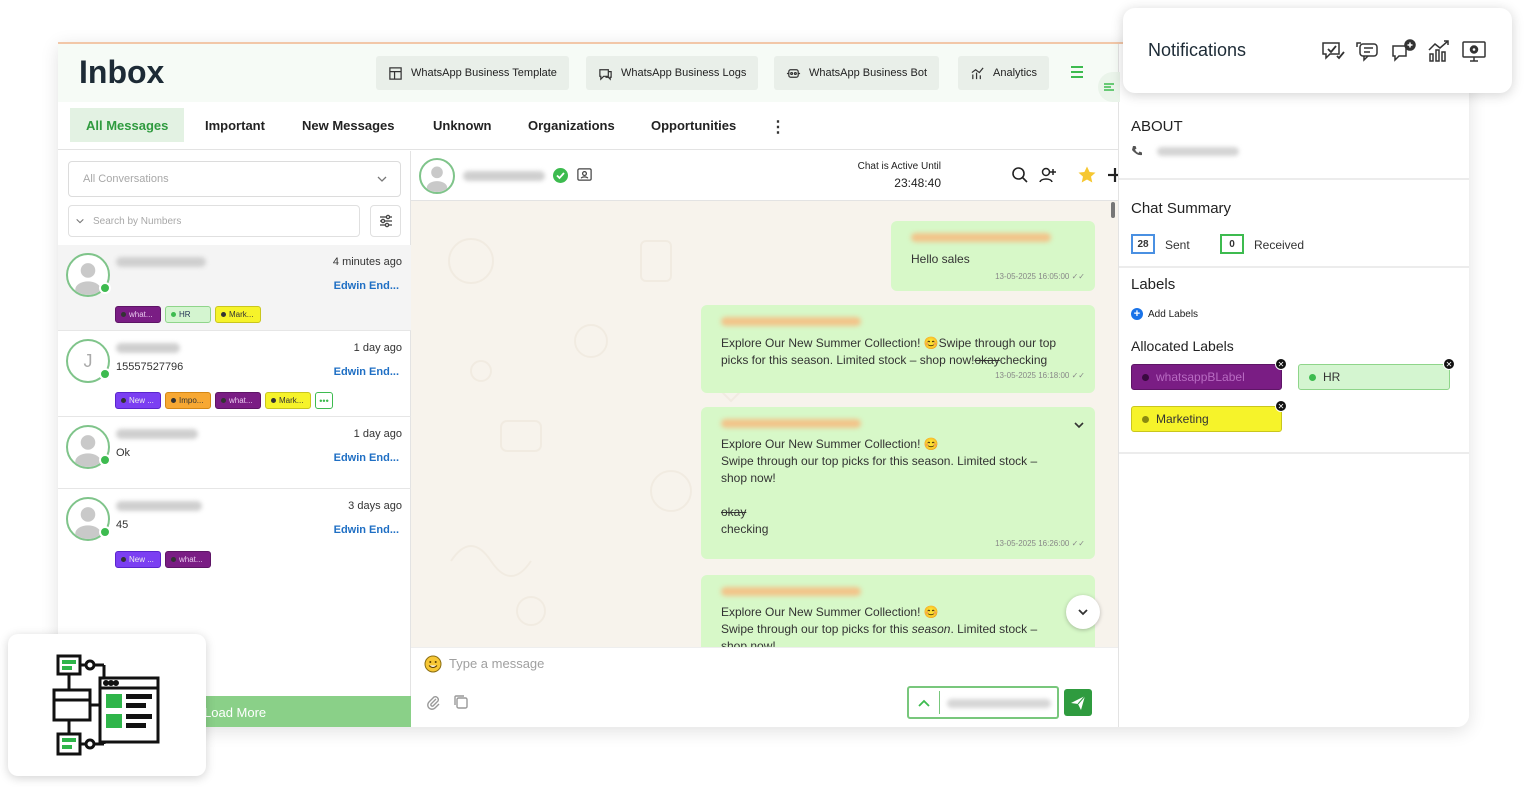 The image size is (1525, 787). I want to click on sender-name-redacted, so click(791, 423).